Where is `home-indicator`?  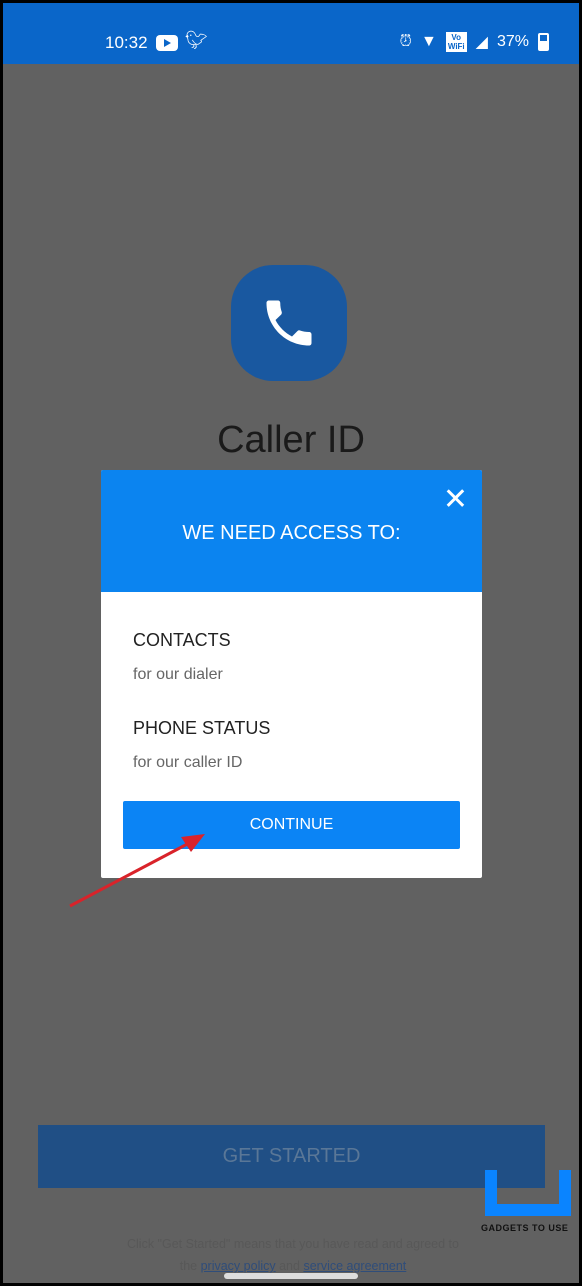 home-indicator is located at coordinates (291, 1276).